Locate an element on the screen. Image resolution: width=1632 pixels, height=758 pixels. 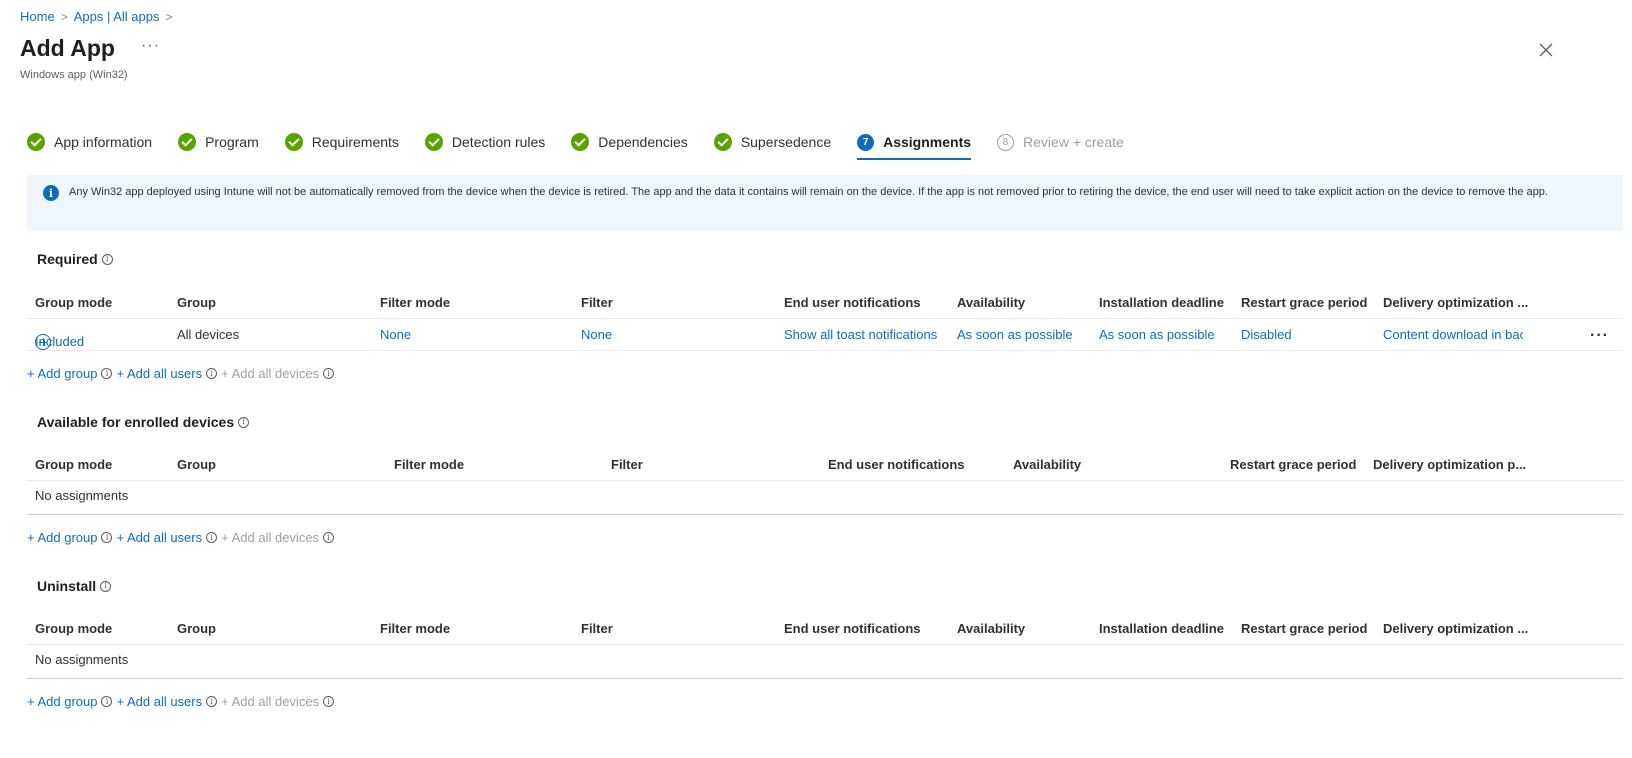
step-detection-rules: Detection rules is located at coordinates (485, 142).